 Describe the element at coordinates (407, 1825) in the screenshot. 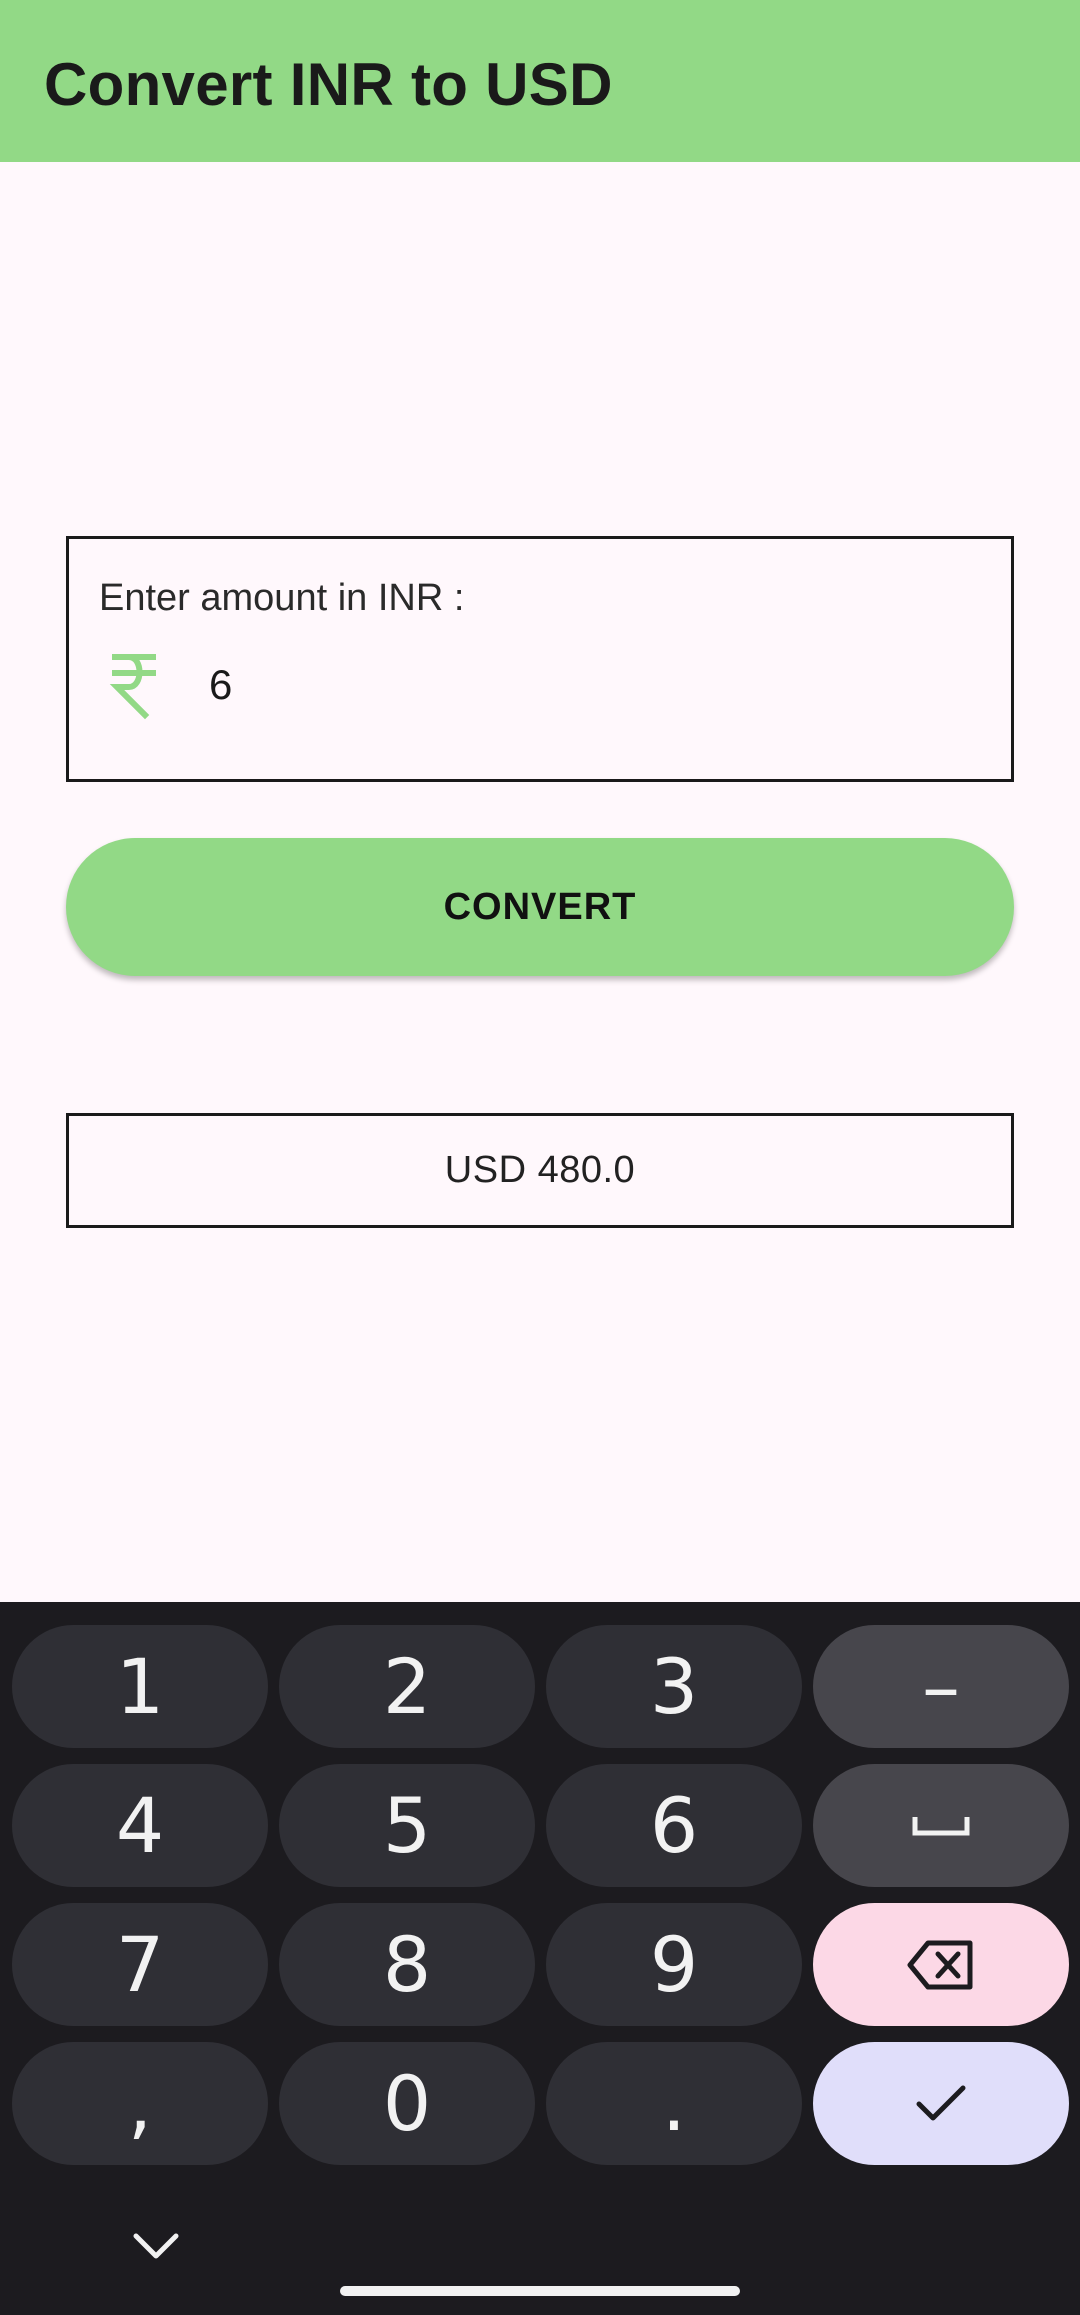

I see `key-5: 5` at that location.